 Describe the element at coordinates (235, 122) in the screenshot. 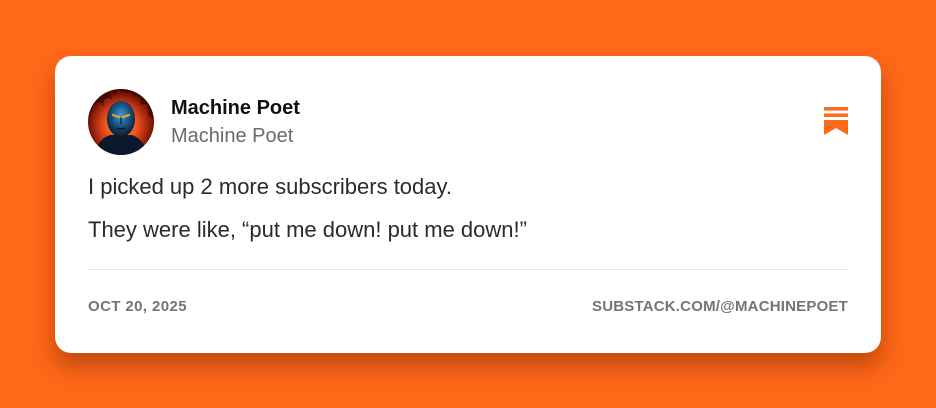

I see `author-block: Machine Poet Machine Poet` at that location.